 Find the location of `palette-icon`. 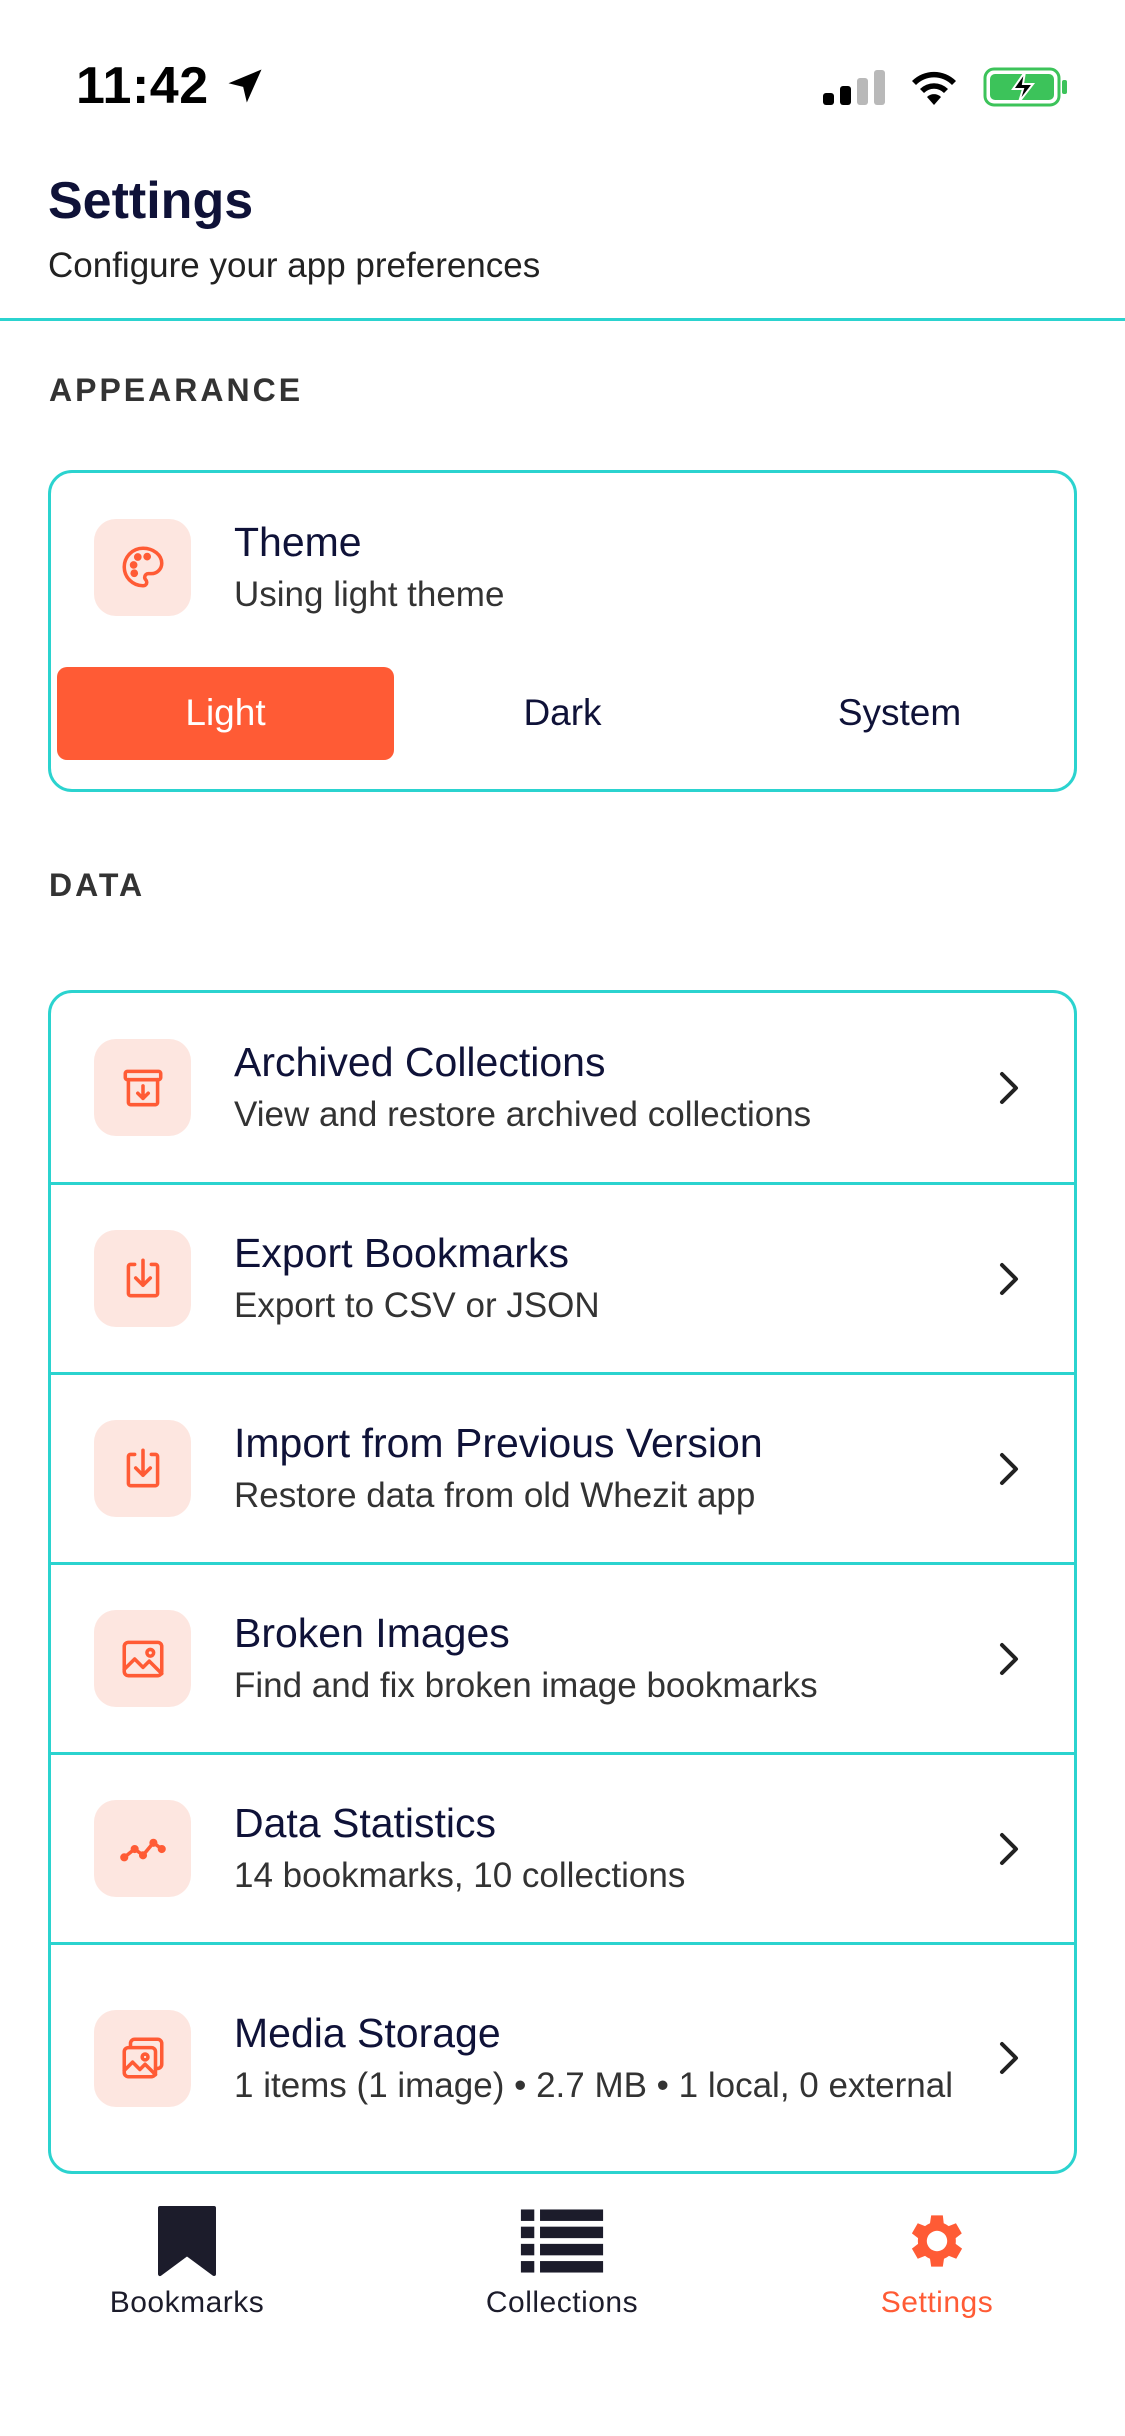

palette-icon is located at coordinates (143, 567).